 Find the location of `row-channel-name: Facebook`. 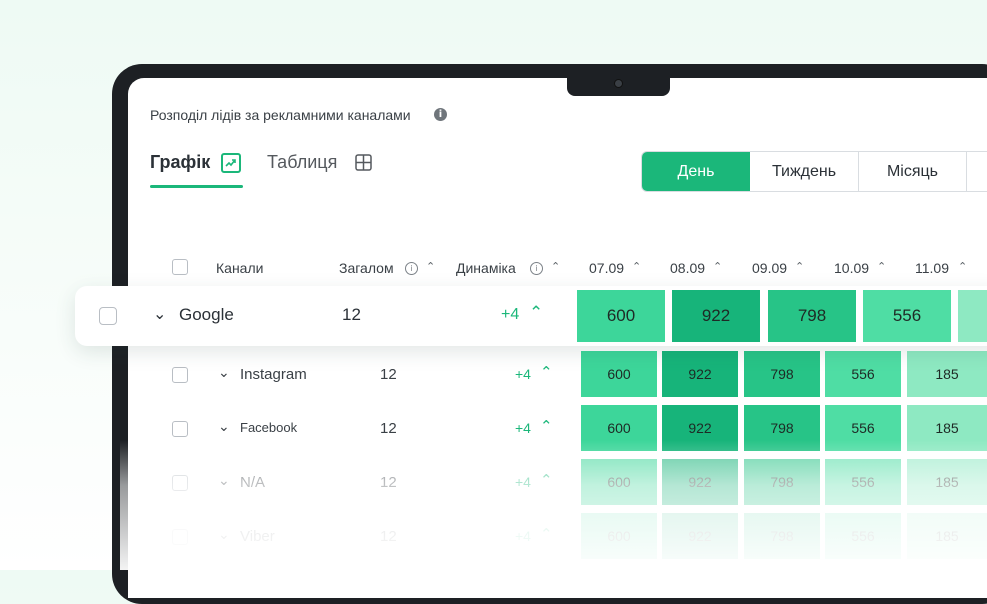

row-channel-name: Facebook is located at coordinates (269, 427).